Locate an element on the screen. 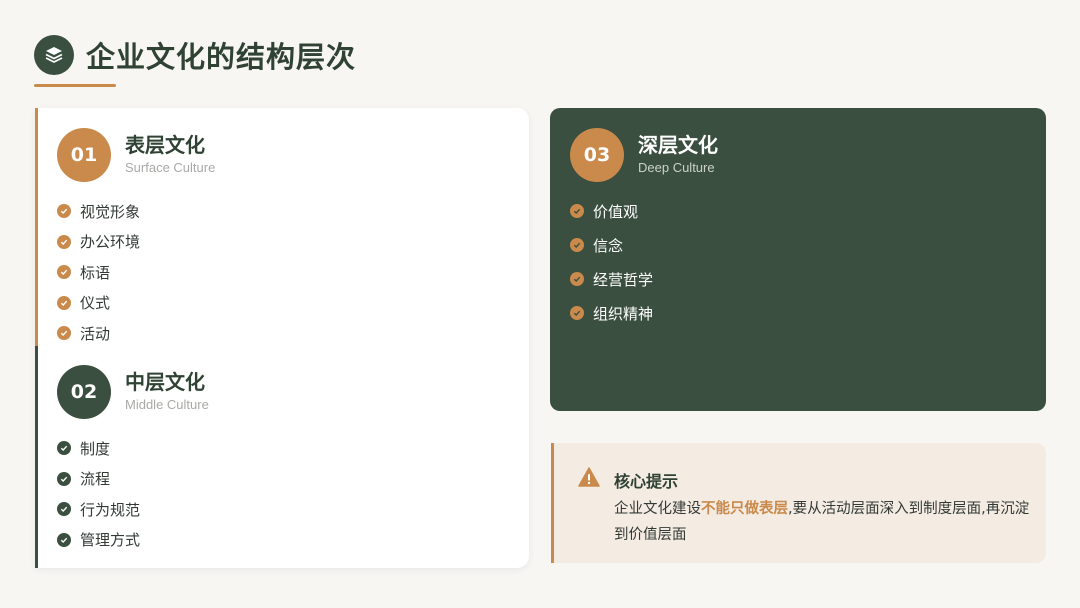 Image resolution: width=1080 pixels, height=608 pixels. list-item: 制度 is located at coordinates (133, 448).